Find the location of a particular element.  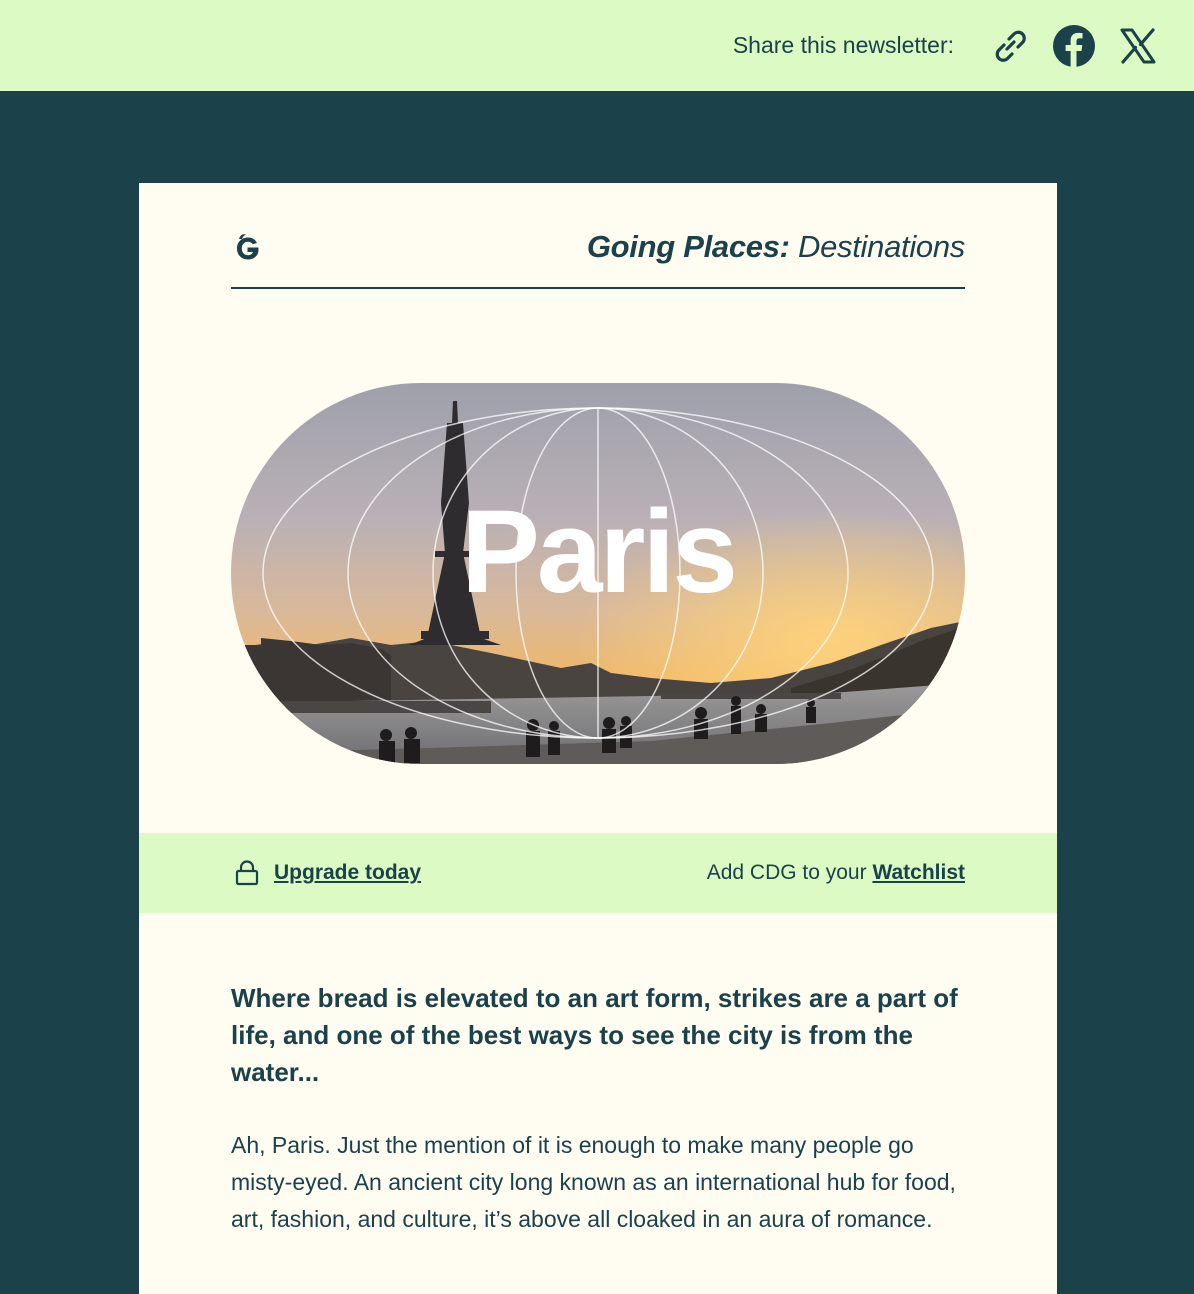

share-label: Share this newsletter: is located at coordinates (843, 45).